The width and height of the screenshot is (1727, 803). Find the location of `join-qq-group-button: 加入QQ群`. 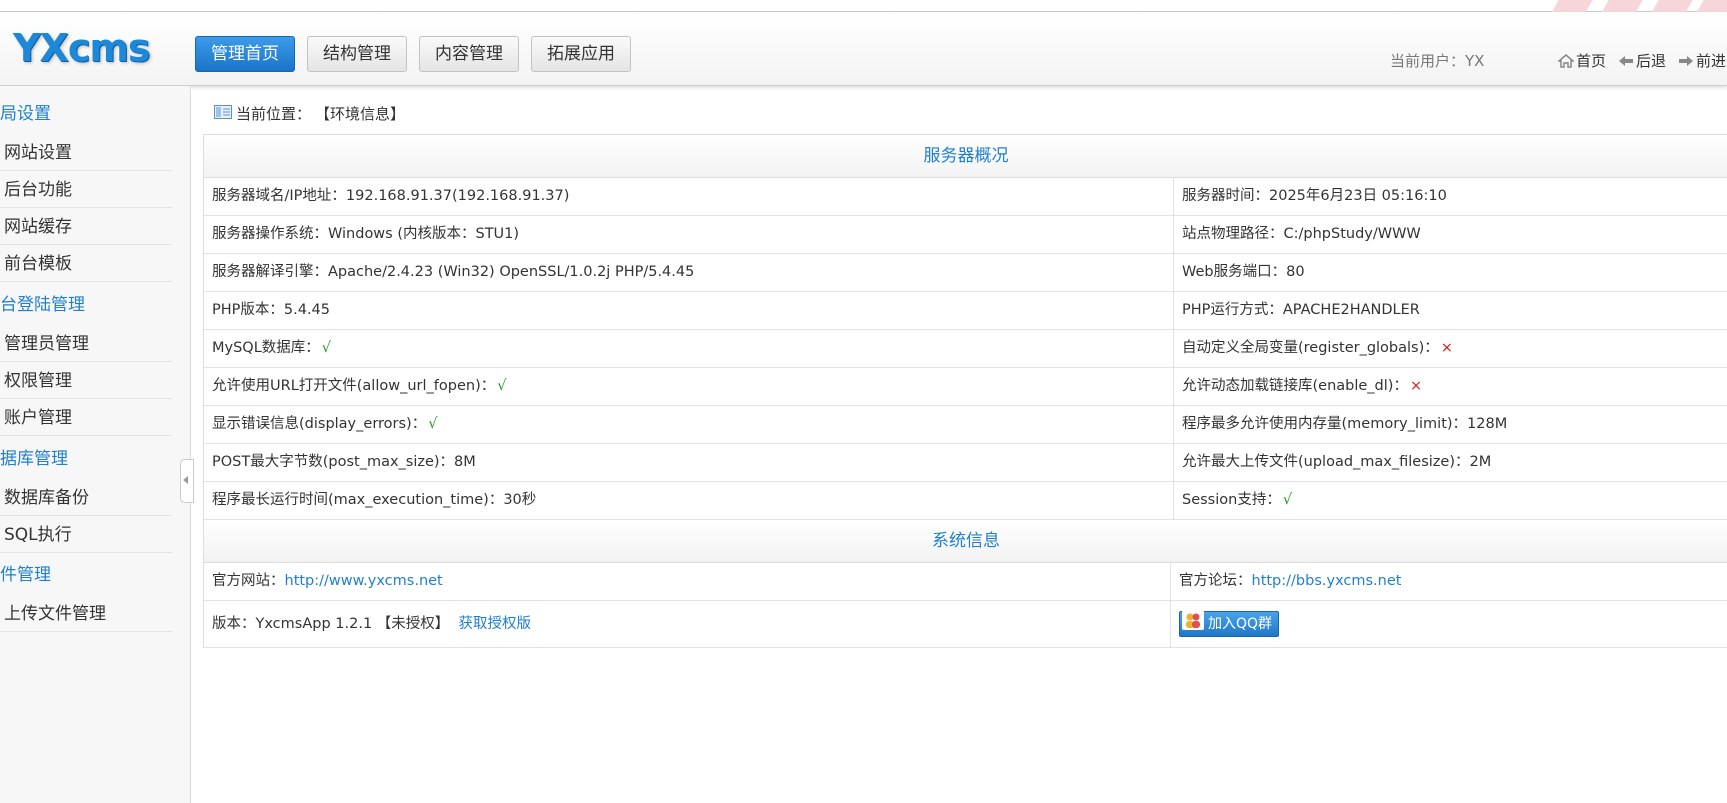

join-qq-group-button: 加入QQ群 is located at coordinates (1229, 624).